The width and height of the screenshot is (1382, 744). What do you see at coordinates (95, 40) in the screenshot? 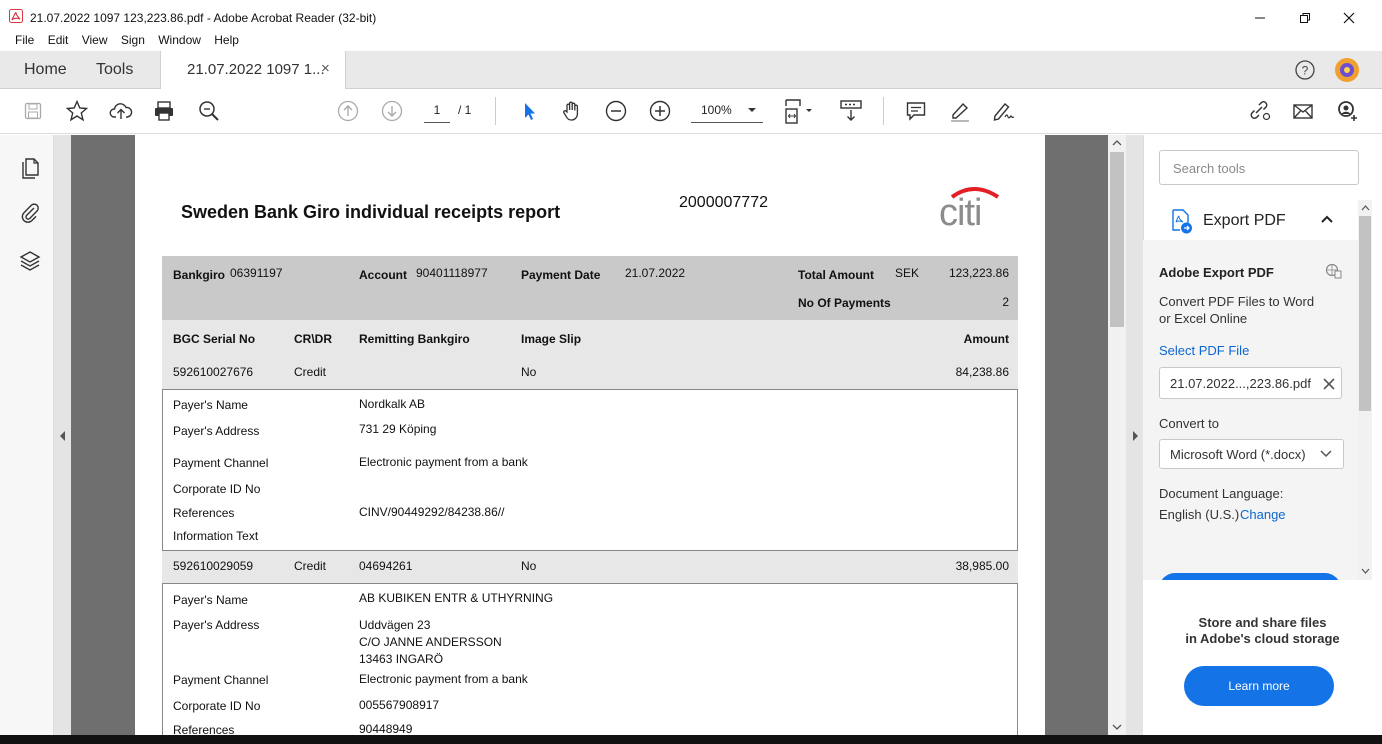
I see `menu-view: View` at bounding box center [95, 40].